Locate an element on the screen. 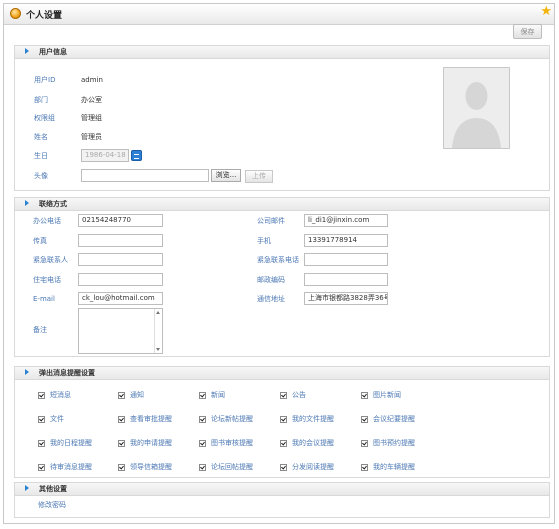 The width and height of the screenshot is (559, 529). checkbox-label: 领导信箱提醒 is located at coordinates (151, 467).